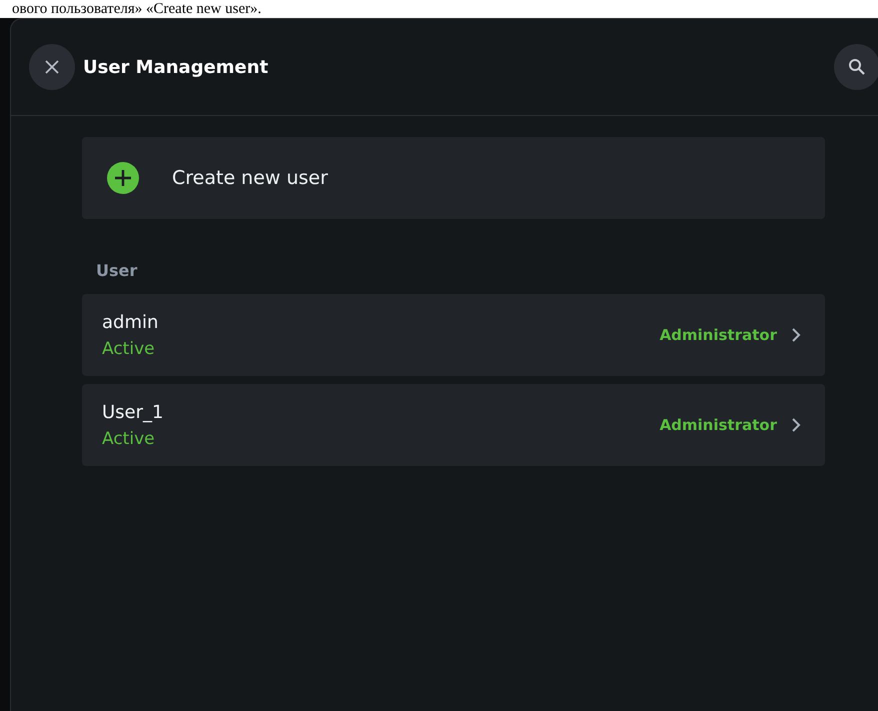  Describe the element at coordinates (123, 178) in the screenshot. I see `plus-icon` at that location.